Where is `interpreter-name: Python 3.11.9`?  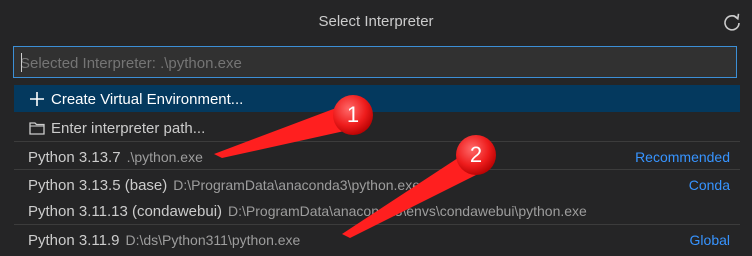 interpreter-name: Python 3.11.9 is located at coordinates (74, 240).